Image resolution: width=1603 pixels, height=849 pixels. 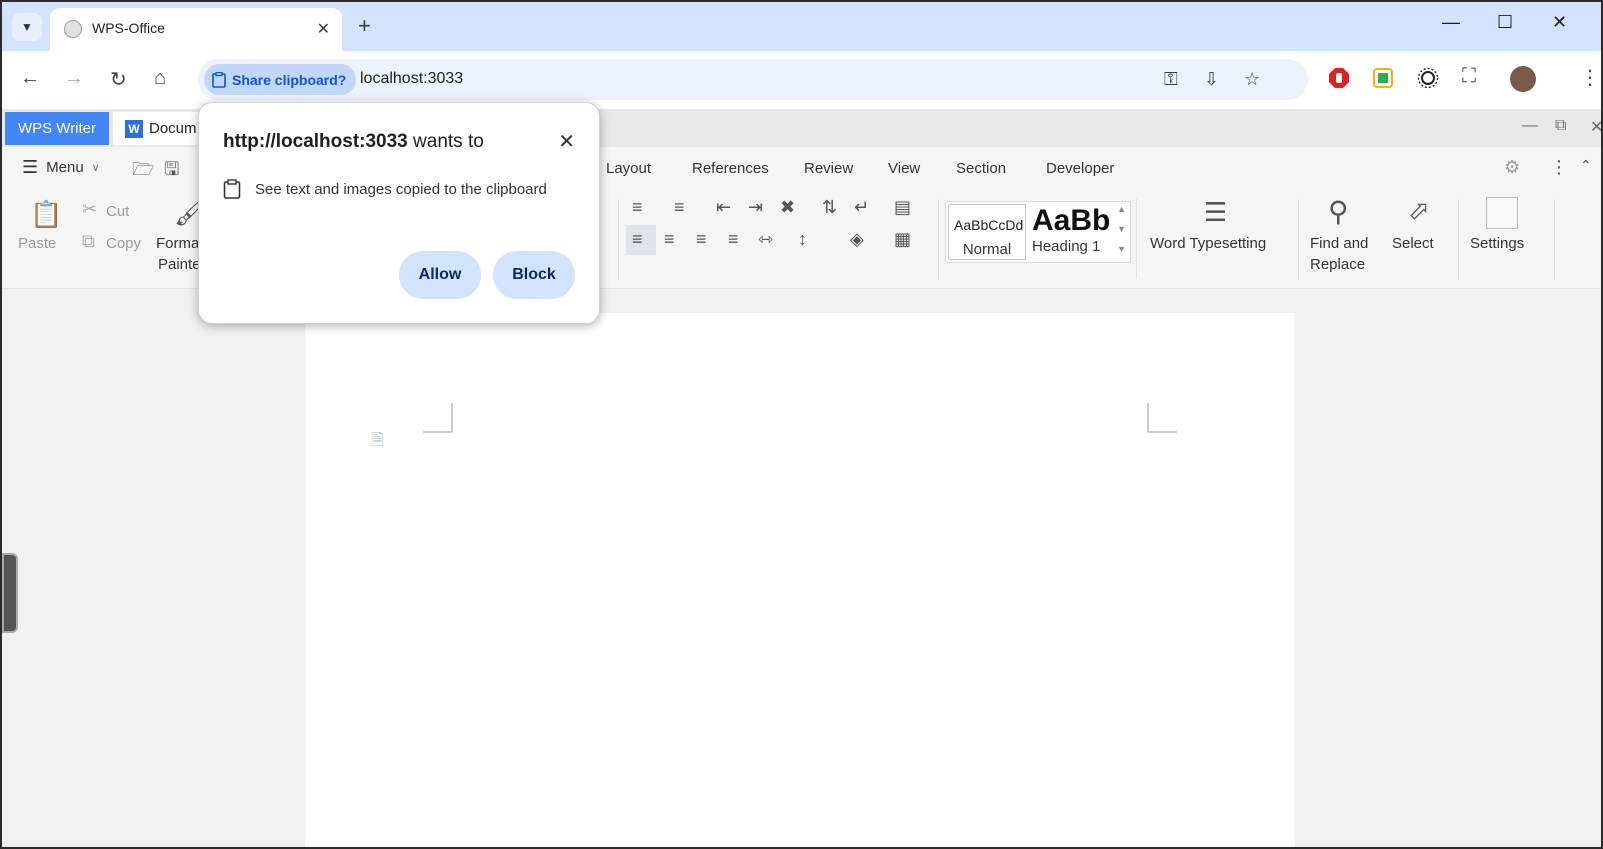 What do you see at coordinates (1586, 165) in the screenshot?
I see `collapse-ribbon-icon: ⌃` at bounding box center [1586, 165].